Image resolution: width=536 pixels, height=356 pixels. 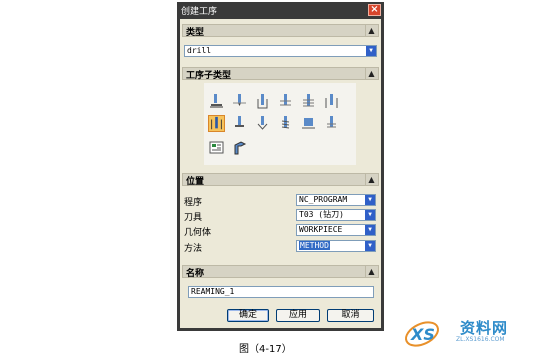 What do you see at coordinates (193, 218) in the screenshot?
I see `tool-label: 刀具` at bounding box center [193, 218].